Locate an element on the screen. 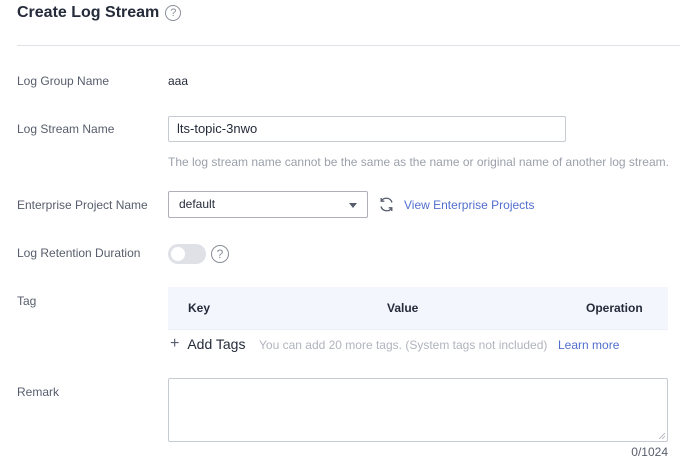 The width and height of the screenshot is (680, 464). page-title-text: Create Log Stream is located at coordinates (88, 12).